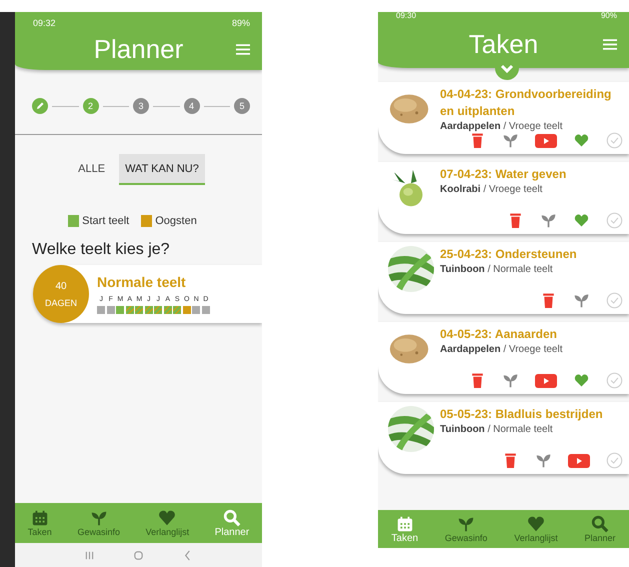 This screenshot has width=629, height=567. What do you see at coordinates (139, 49) in the screenshot?
I see `screen-title: Planner` at bounding box center [139, 49].